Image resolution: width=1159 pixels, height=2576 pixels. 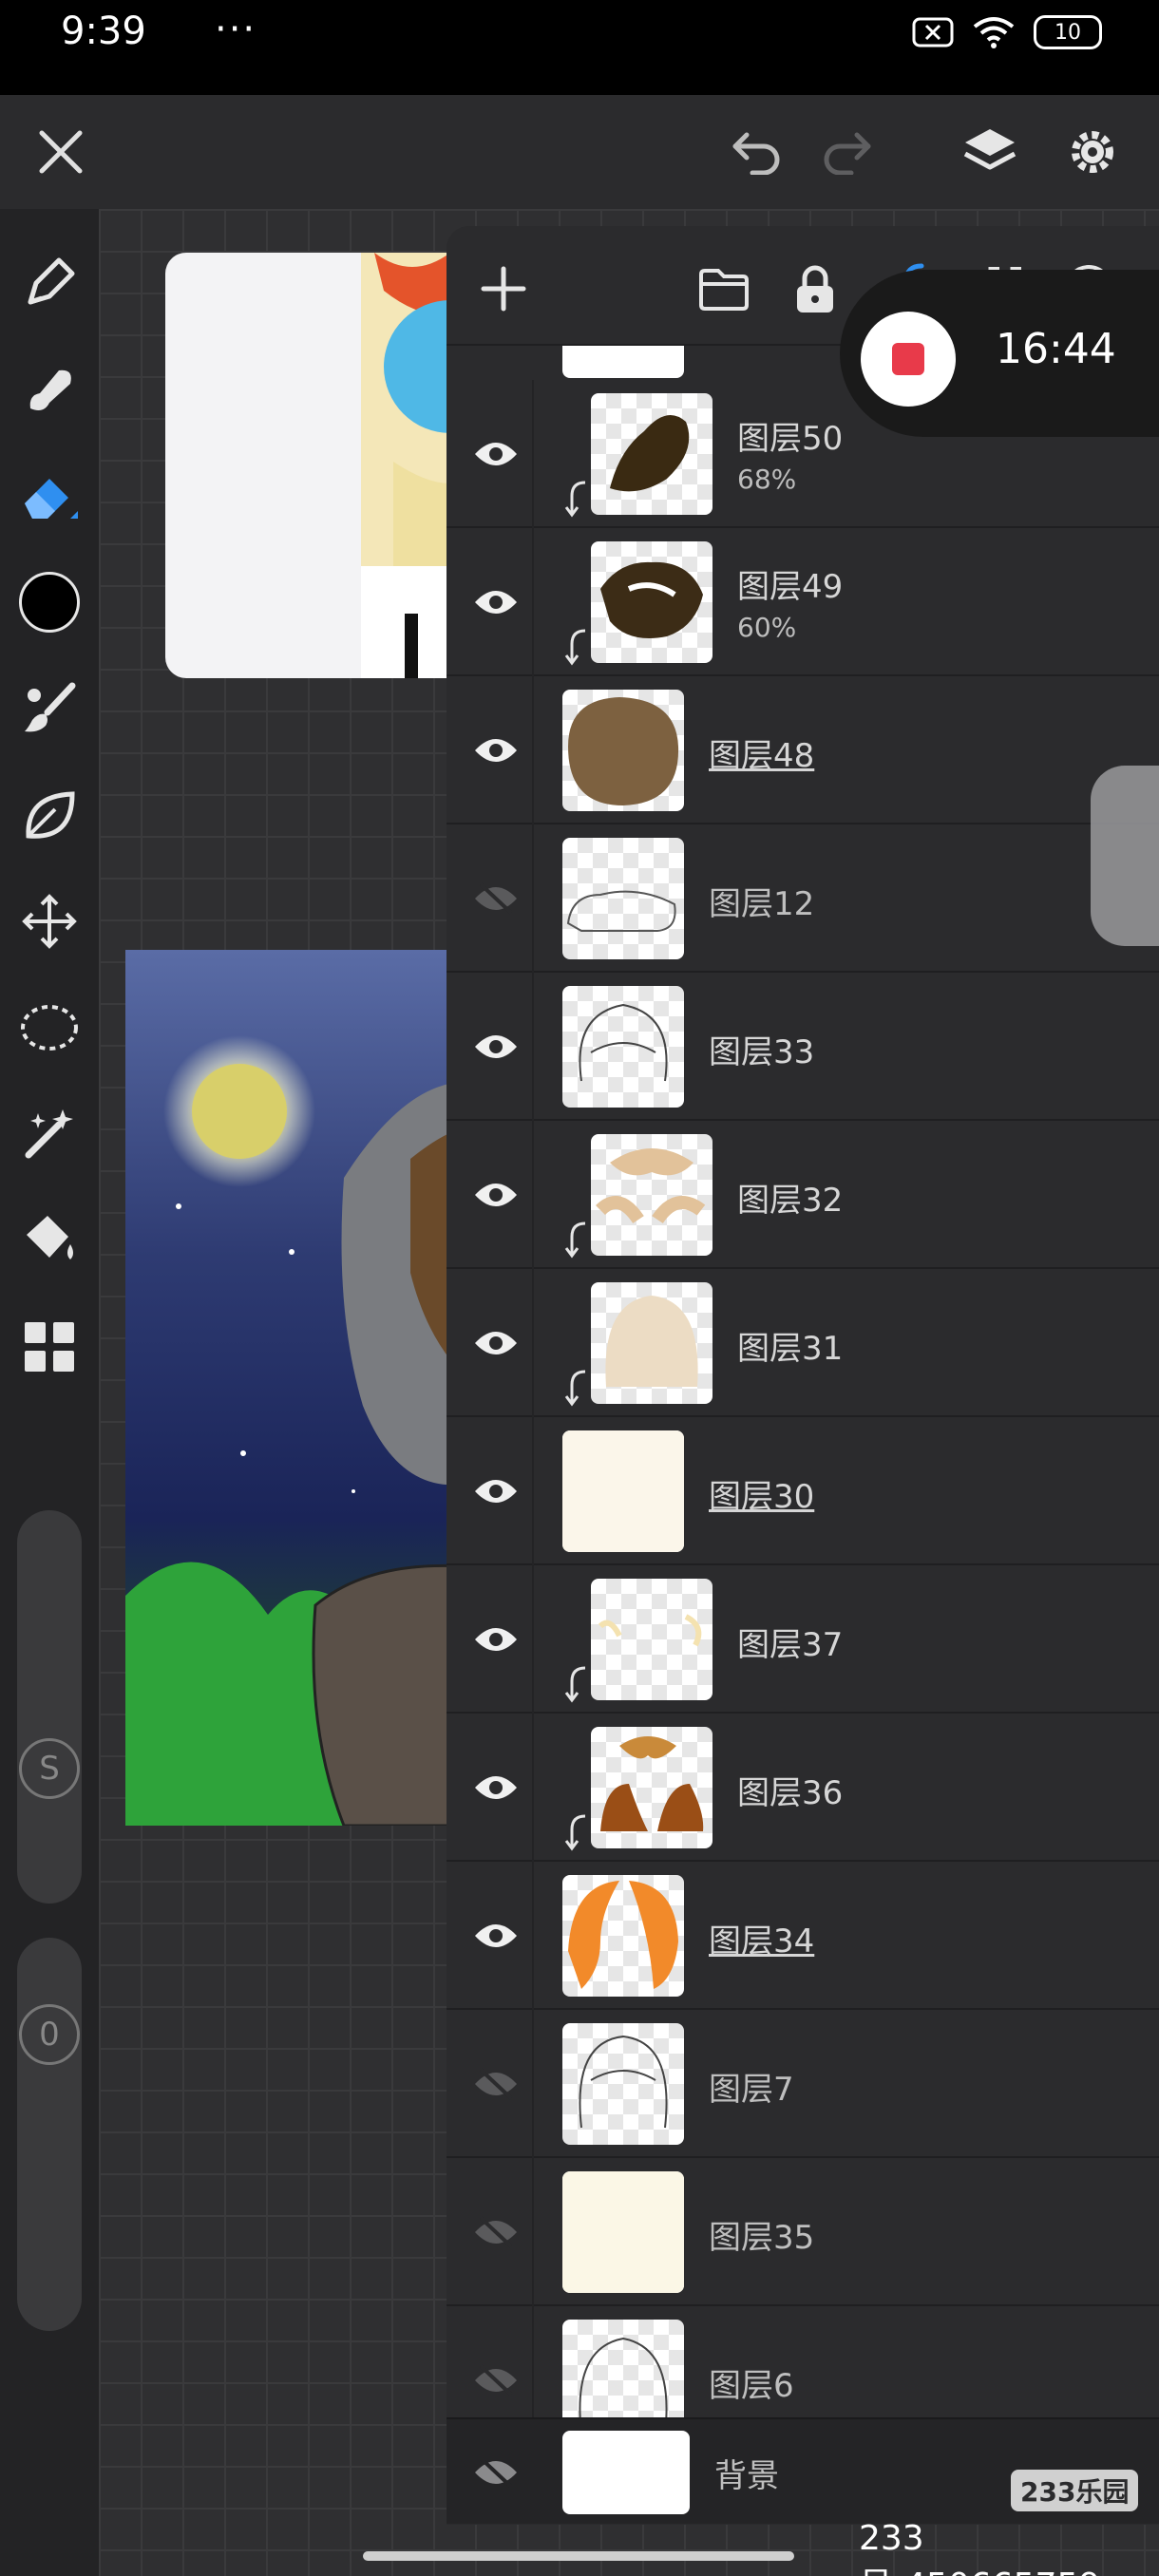 I want to click on layer-name: 图层36, so click(x=790, y=1793).